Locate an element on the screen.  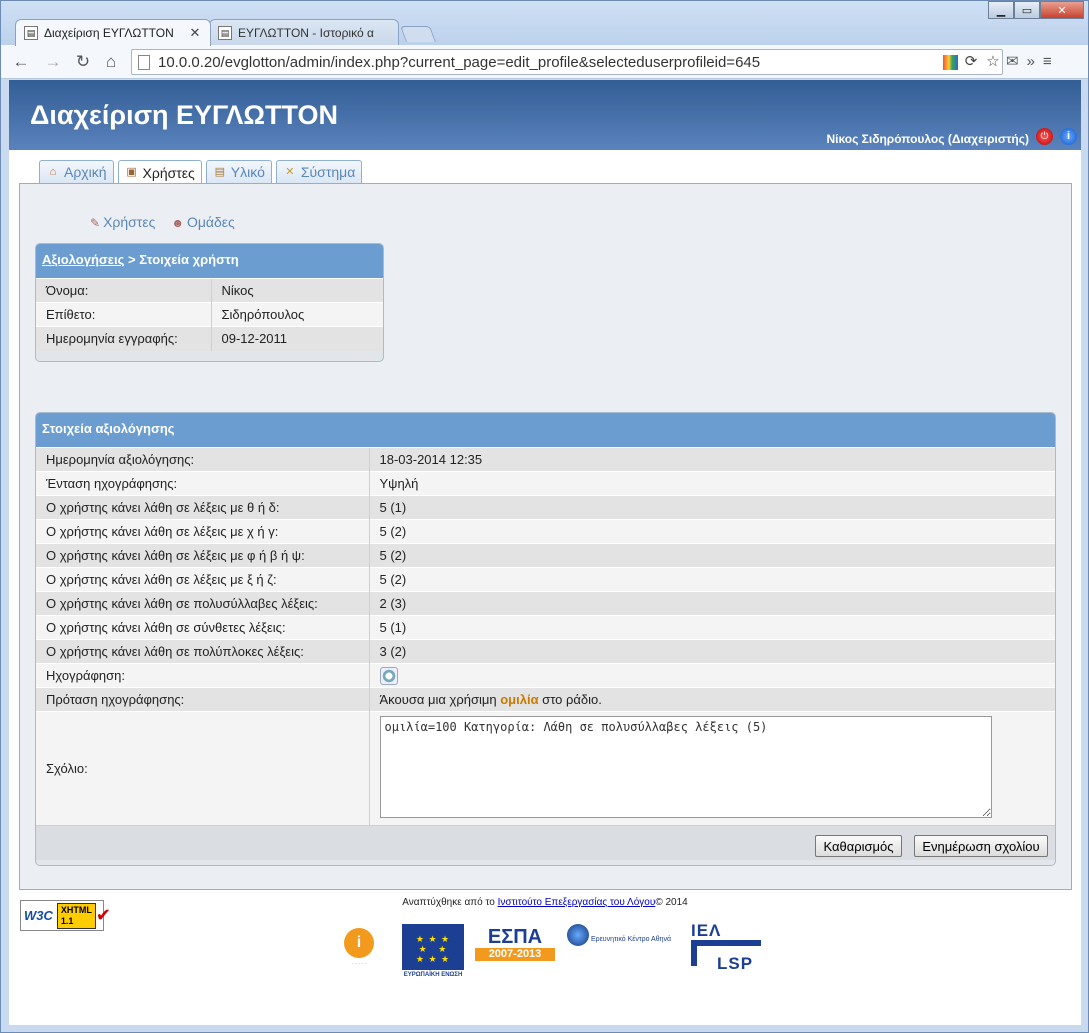
field-value: 5 (1) is located at coordinates (711, 507).